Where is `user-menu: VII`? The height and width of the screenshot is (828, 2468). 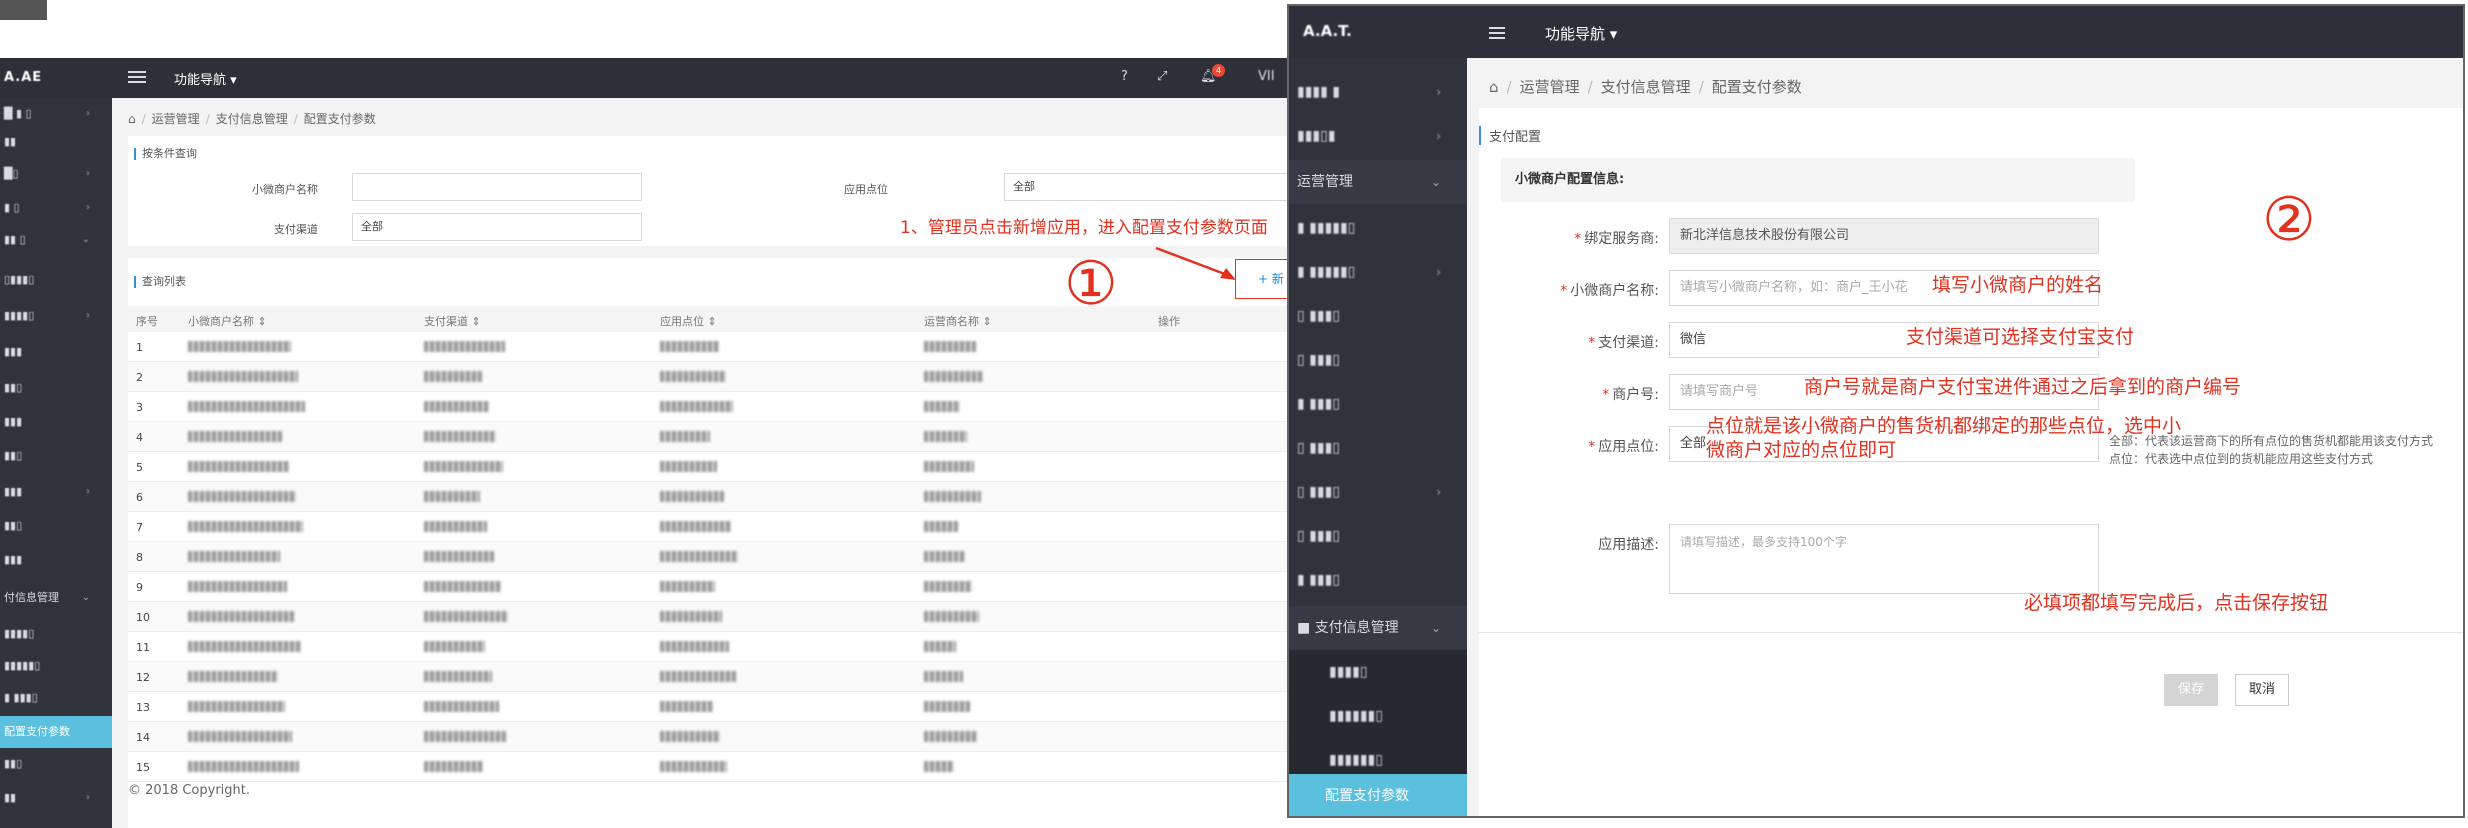 user-menu: VII is located at coordinates (1266, 76).